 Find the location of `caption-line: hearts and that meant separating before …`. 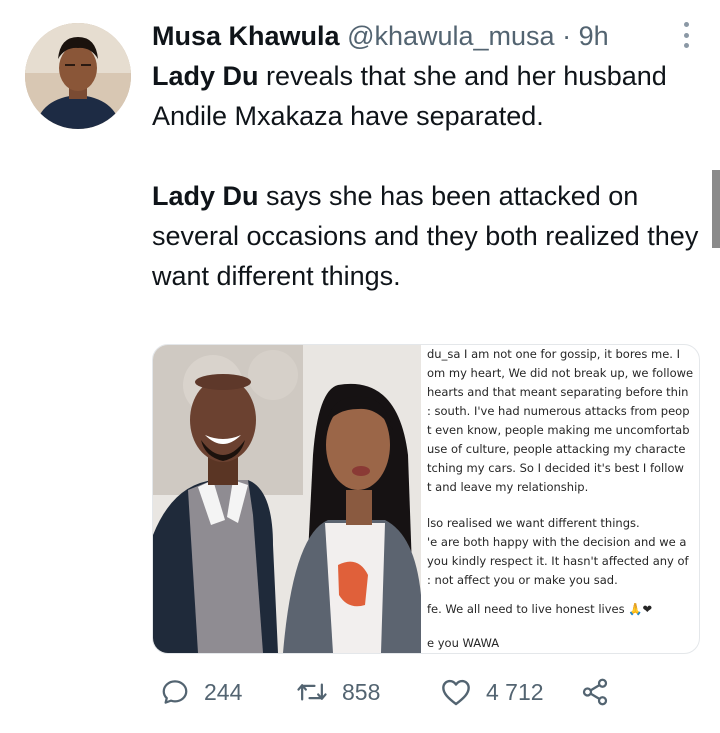

caption-line: hearts and that meant separating before … is located at coordinates (558, 392).